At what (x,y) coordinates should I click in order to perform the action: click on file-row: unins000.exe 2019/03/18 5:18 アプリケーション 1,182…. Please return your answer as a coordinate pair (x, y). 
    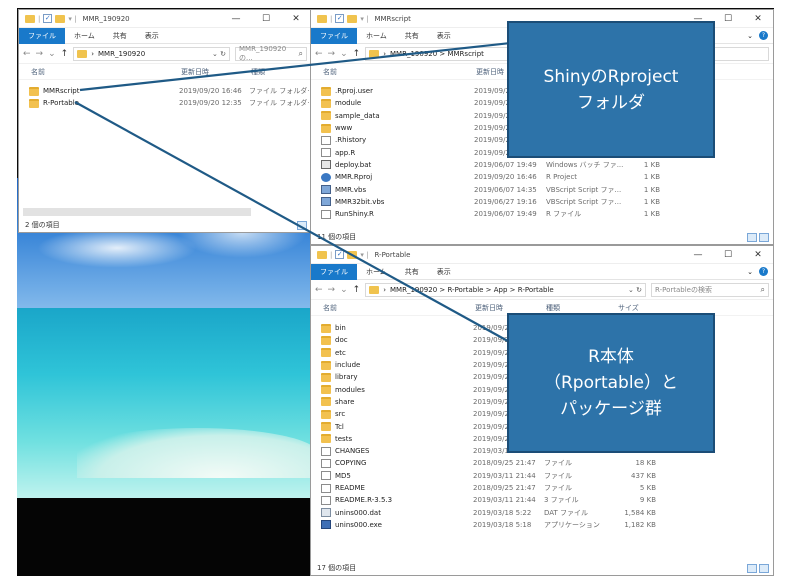
    Looking at the image, I should click on (542, 525).